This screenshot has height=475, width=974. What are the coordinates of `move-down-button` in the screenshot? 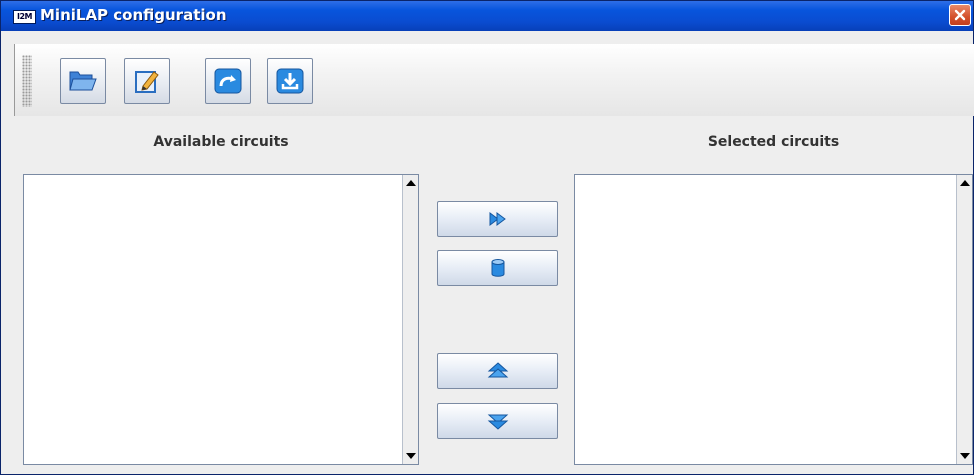 It's located at (497, 421).